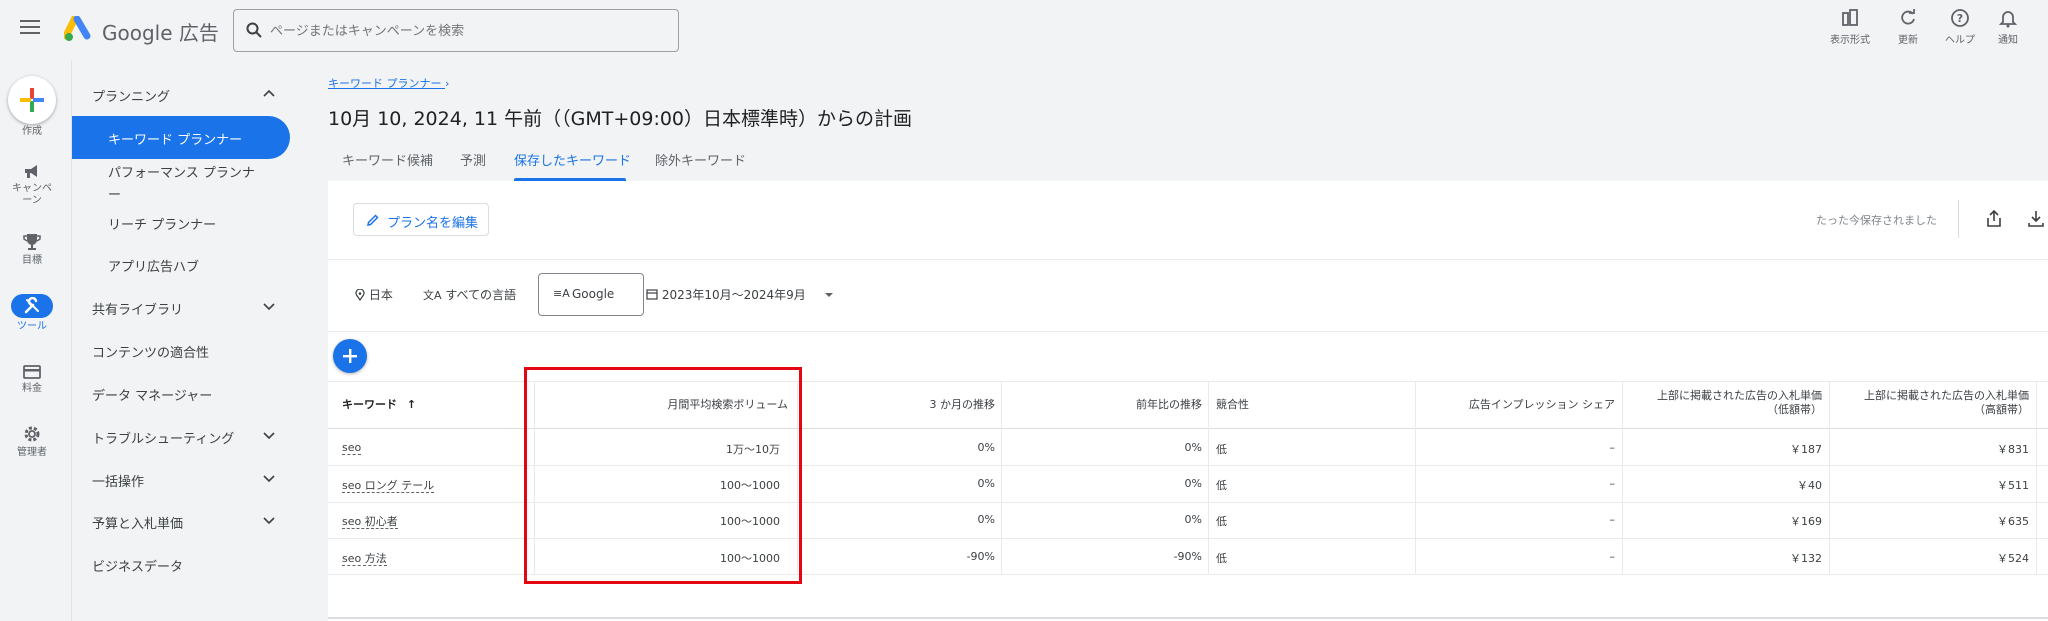 The image size is (2048, 621). I want to click on help-icon: ?, so click(1960, 18).